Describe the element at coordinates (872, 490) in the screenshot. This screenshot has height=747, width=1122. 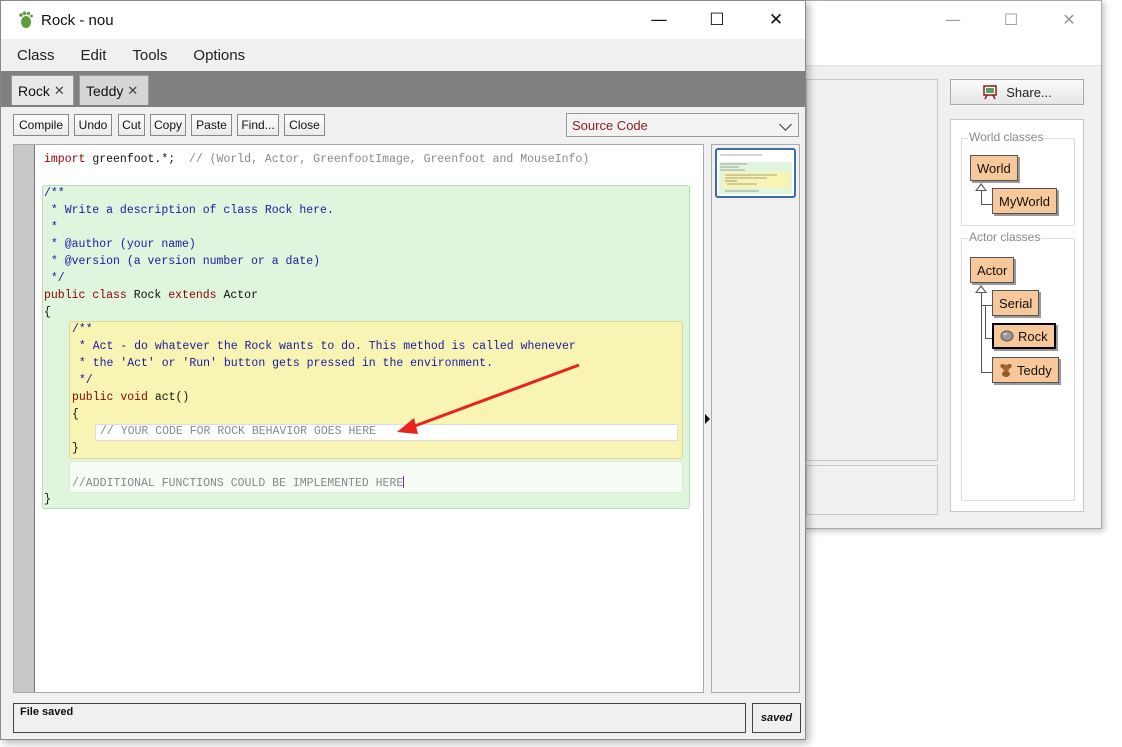
I see `world-controls-panel` at that location.